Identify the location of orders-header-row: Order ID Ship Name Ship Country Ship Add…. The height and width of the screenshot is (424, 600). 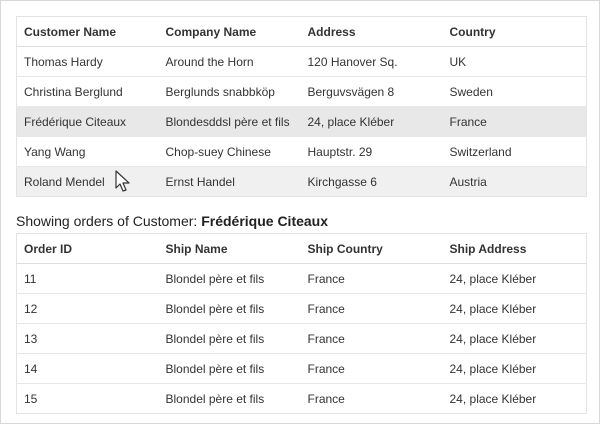
(301, 248).